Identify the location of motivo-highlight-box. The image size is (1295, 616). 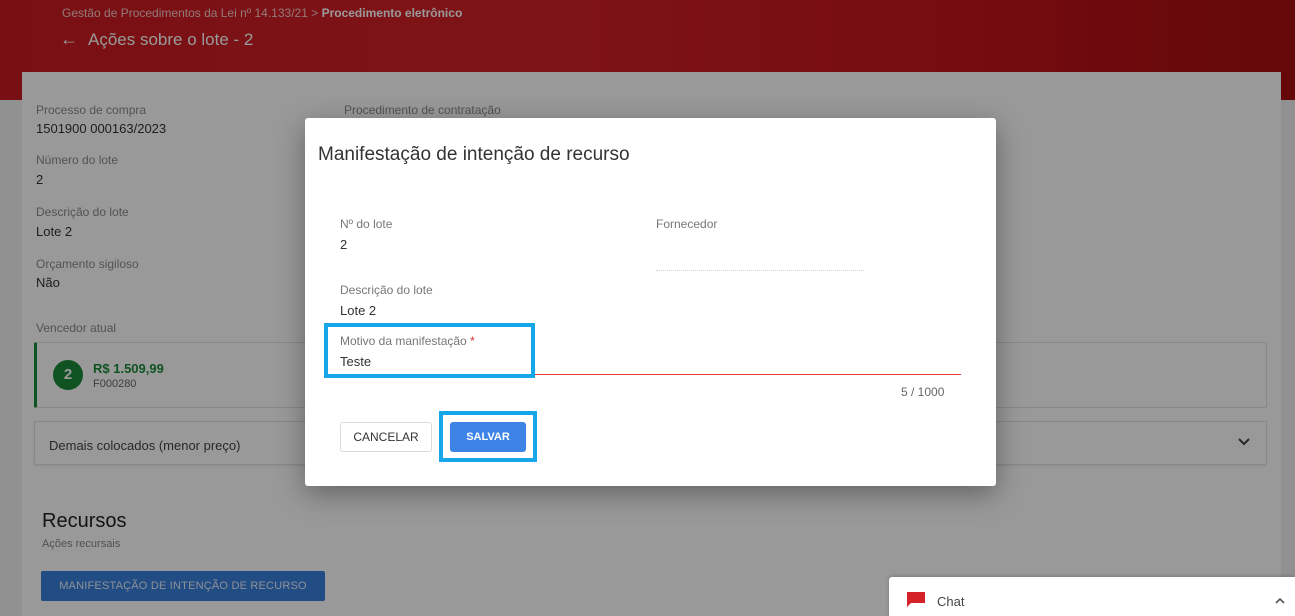
(429, 350).